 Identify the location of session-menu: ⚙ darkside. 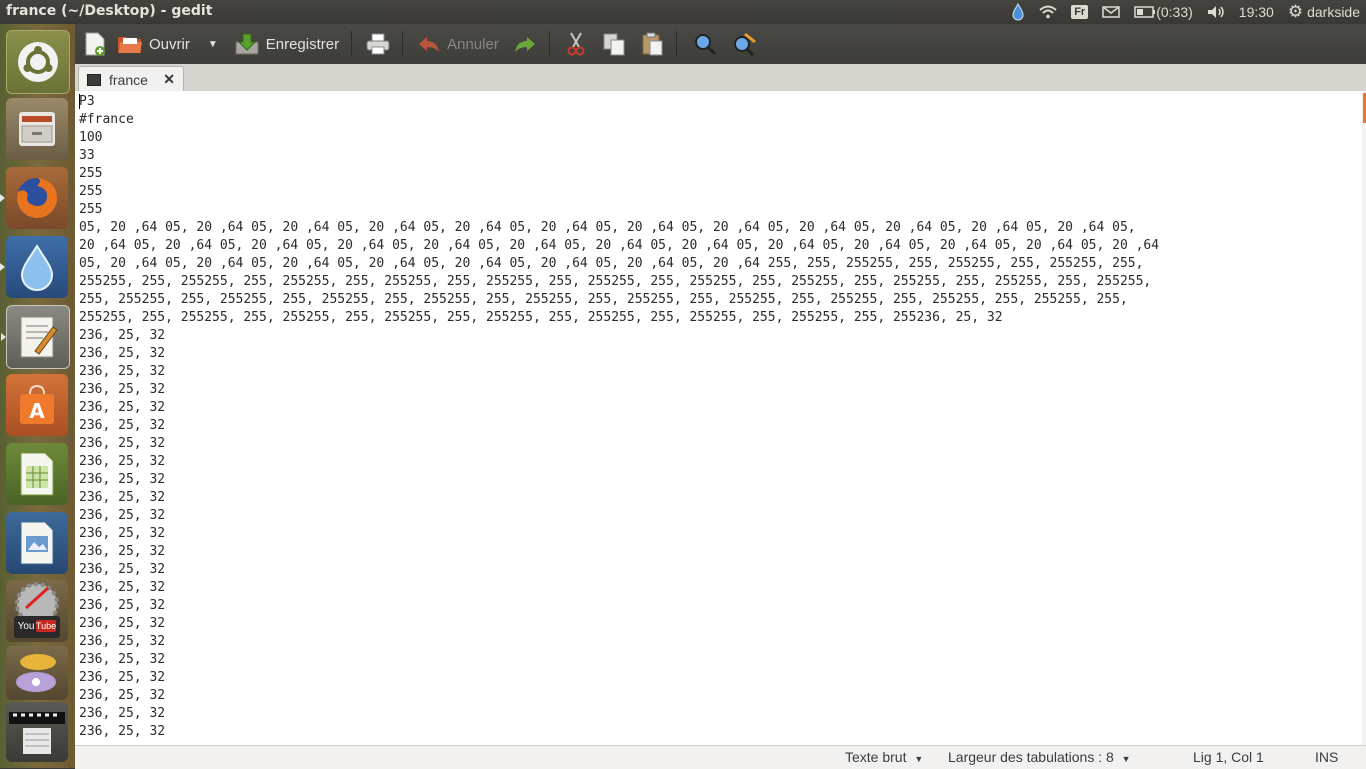
(1324, 12).